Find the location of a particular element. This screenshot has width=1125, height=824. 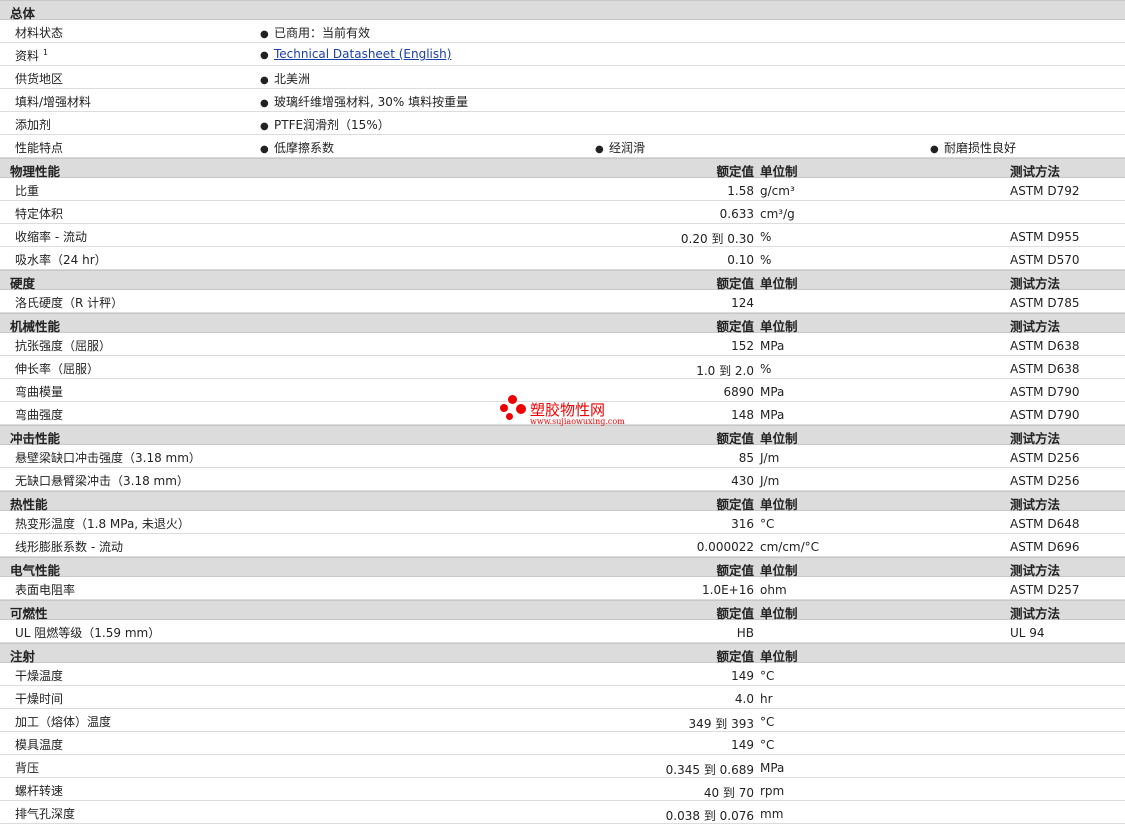

bullet-text: PTFE润滑剂（15%） is located at coordinates (332, 125).